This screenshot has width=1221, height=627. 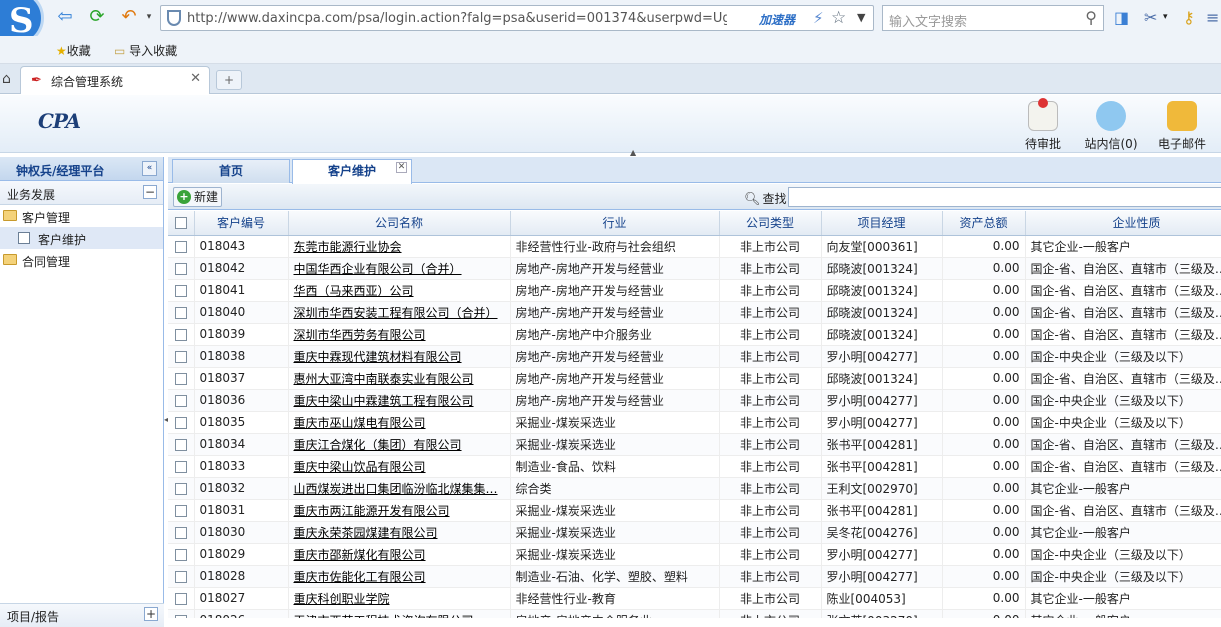 What do you see at coordinates (1150, 17) in the screenshot?
I see `scissors-icon: ✂` at bounding box center [1150, 17].